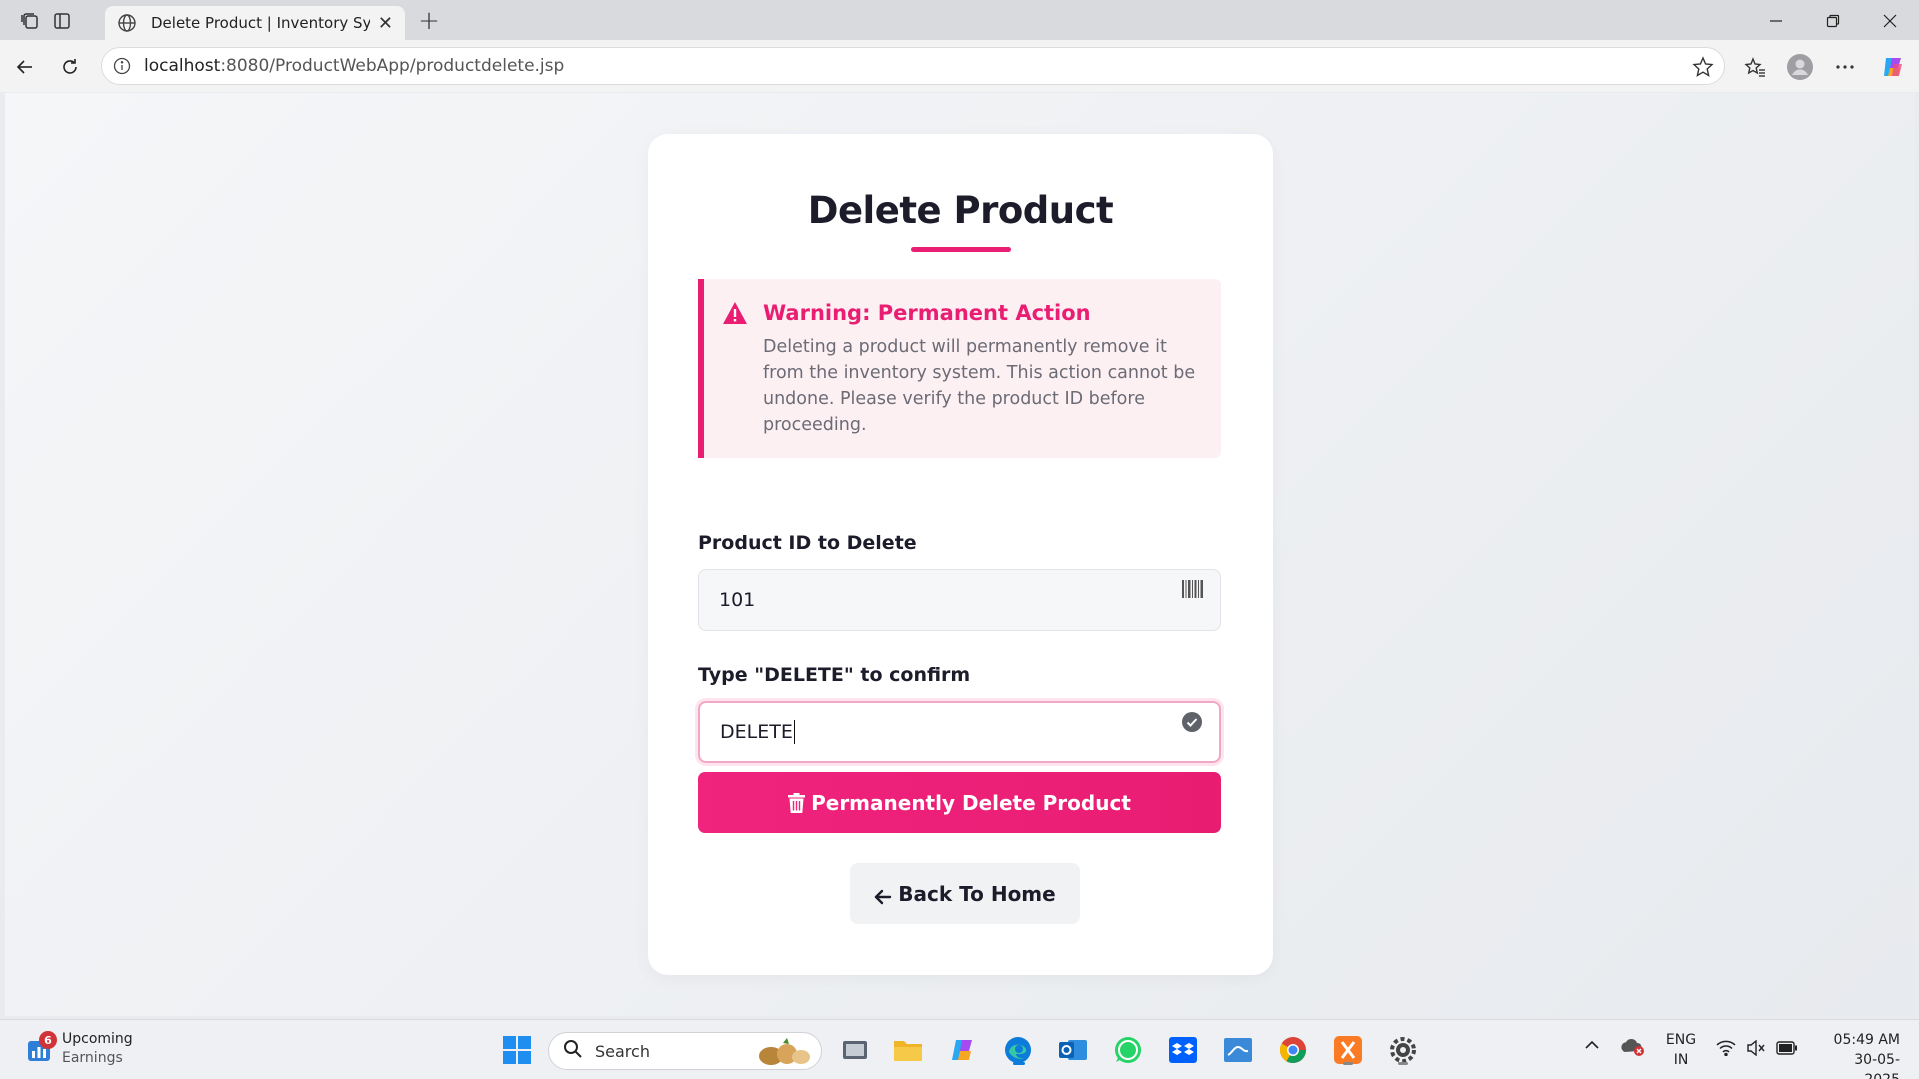 The image size is (1919, 1079). Describe the element at coordinates (855, 1050) in the screenshot. I see `task-view-icon` at that location.